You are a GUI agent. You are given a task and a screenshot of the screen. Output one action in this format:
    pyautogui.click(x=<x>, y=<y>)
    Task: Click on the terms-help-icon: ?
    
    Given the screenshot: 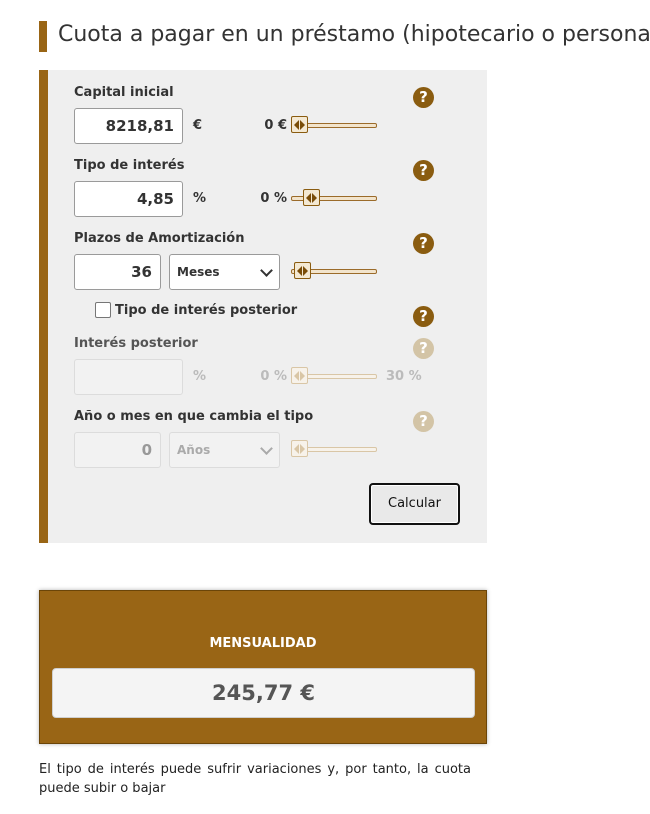 What is the action you would take?
    pyautogui.click(x=423, y=243)
    